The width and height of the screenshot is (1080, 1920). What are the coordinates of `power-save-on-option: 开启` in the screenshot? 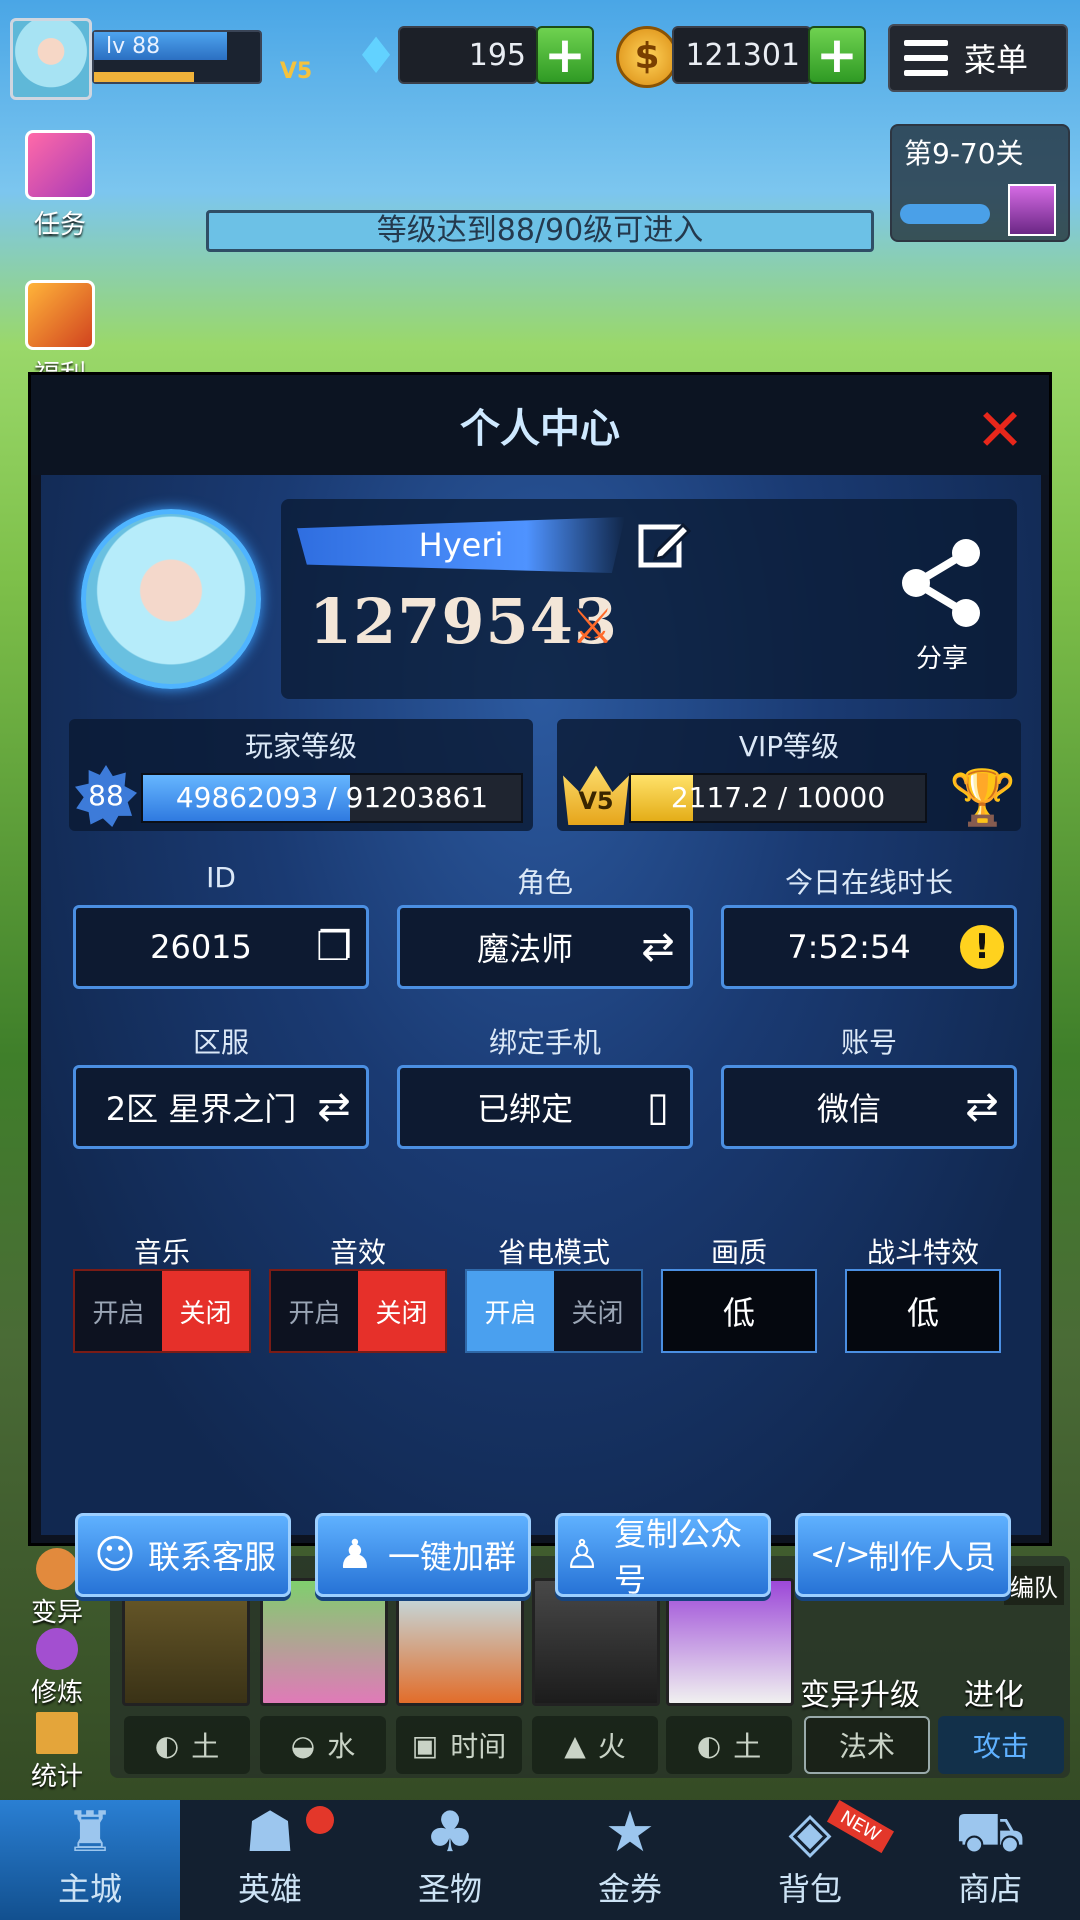 It's located at (510, 1311).